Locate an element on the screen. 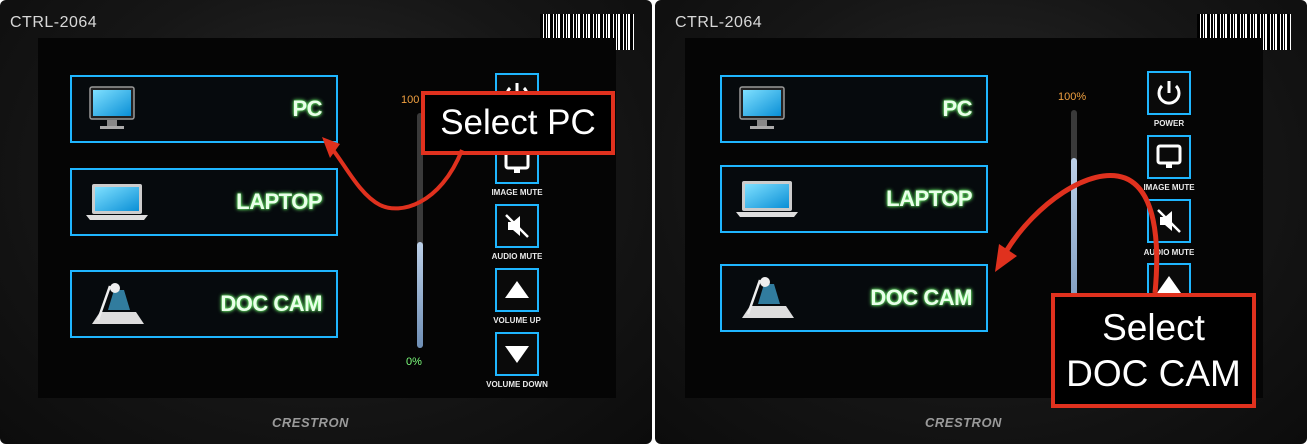 This screenshot has width=1307, height=444. volume-down-button is located at coordinates (517, 354).